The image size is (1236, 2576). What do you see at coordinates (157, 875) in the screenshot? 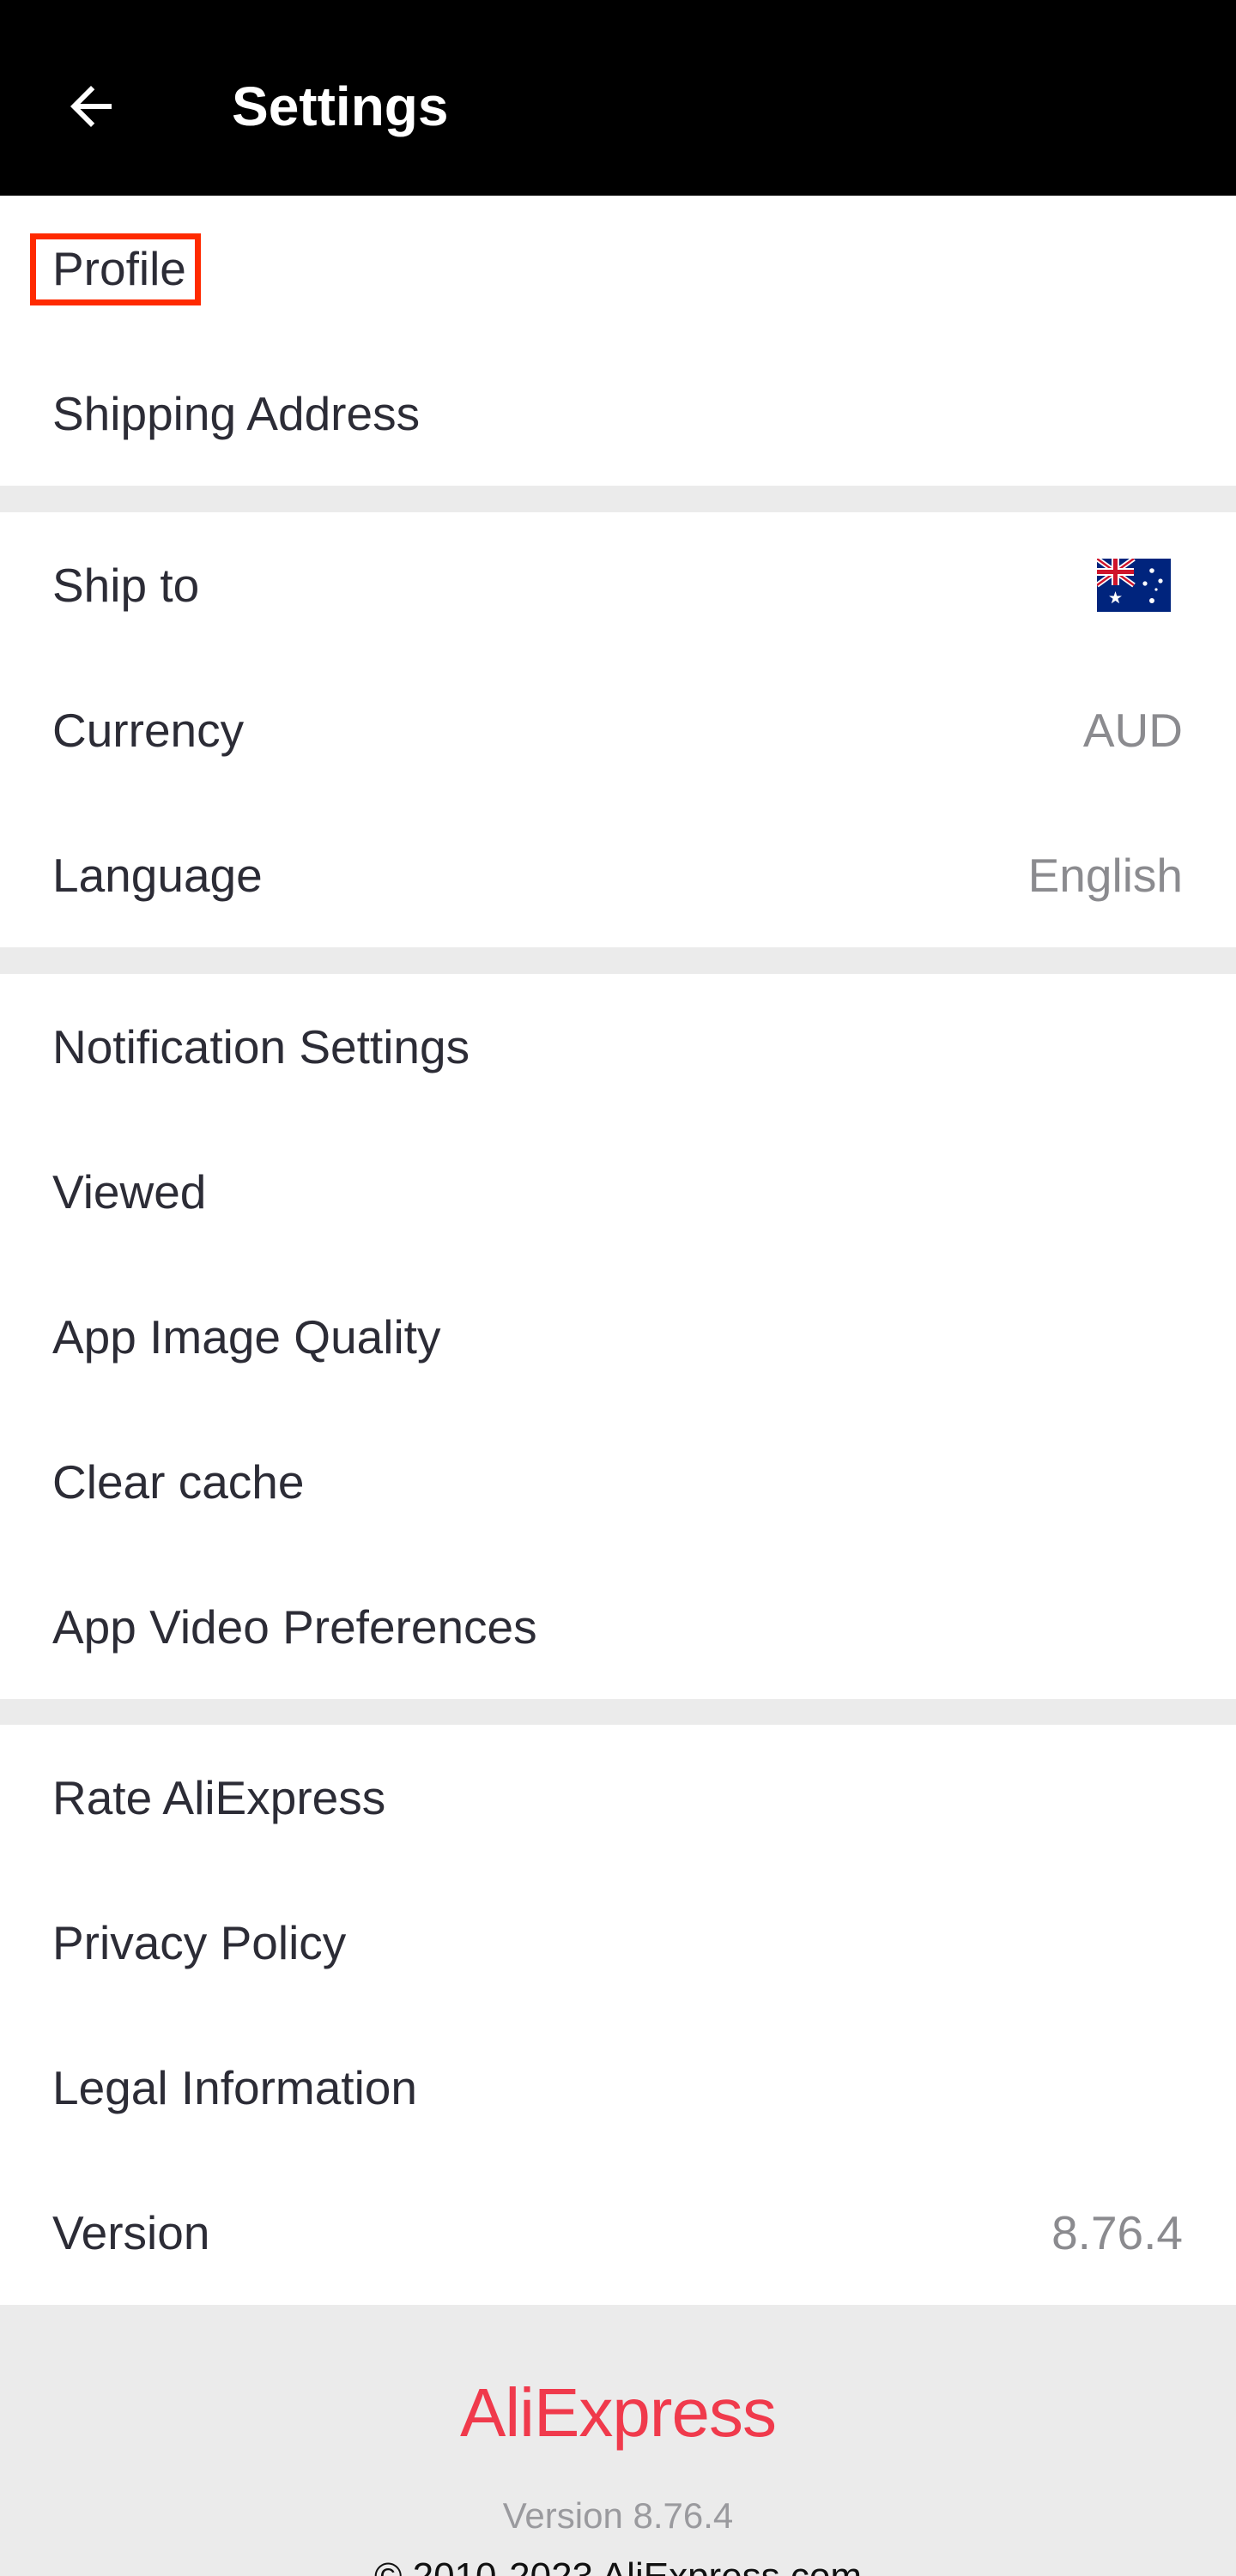
I see `settings-item-label: Language` at bounding box center [157, 875].